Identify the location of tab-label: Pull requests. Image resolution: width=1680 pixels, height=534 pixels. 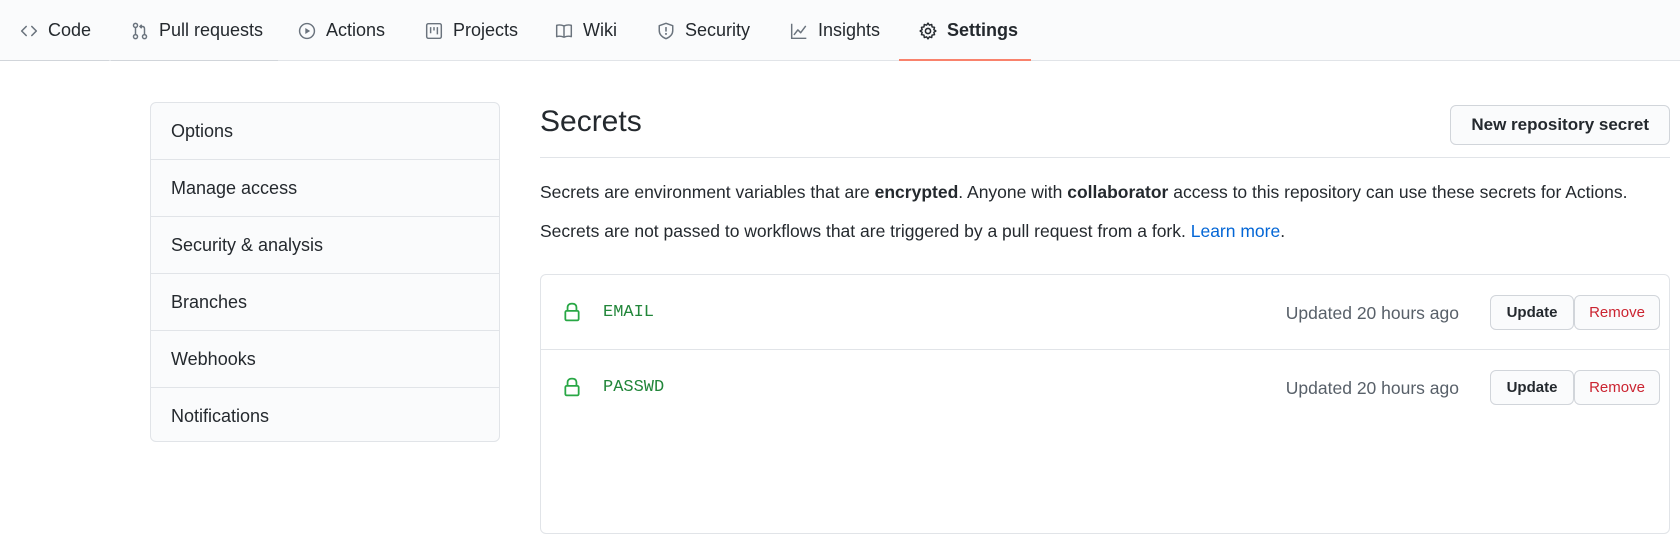
(211, 30).